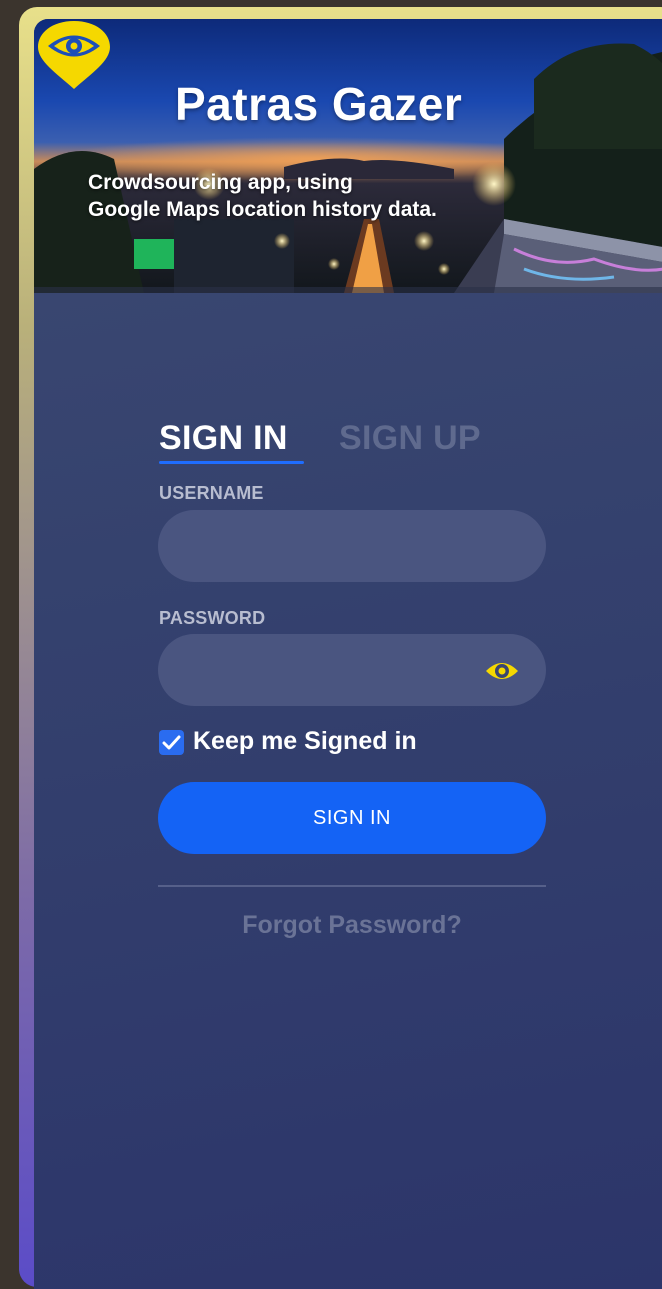  I want to click on tagline-line-2: Google Maps location history data., so click(262, 209).